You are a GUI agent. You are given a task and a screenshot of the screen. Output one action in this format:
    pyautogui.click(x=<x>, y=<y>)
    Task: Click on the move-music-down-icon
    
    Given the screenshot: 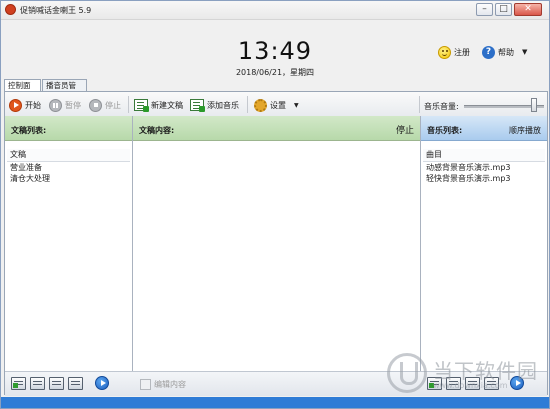 What is the action you would take?
    pyautogui.click(x=491, y=383)
    